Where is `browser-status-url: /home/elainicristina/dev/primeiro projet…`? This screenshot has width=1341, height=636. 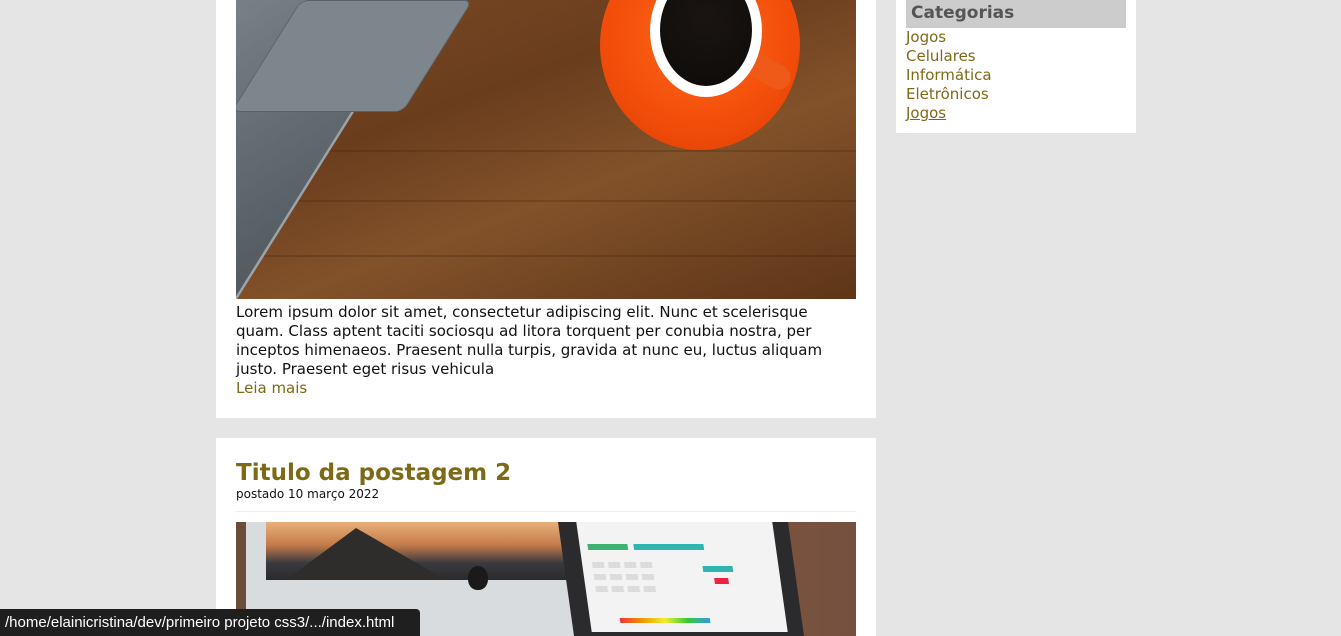
browser-status-url: /home/elainicristina/dev/primeiro projet… is located at coordinates (210, 622).